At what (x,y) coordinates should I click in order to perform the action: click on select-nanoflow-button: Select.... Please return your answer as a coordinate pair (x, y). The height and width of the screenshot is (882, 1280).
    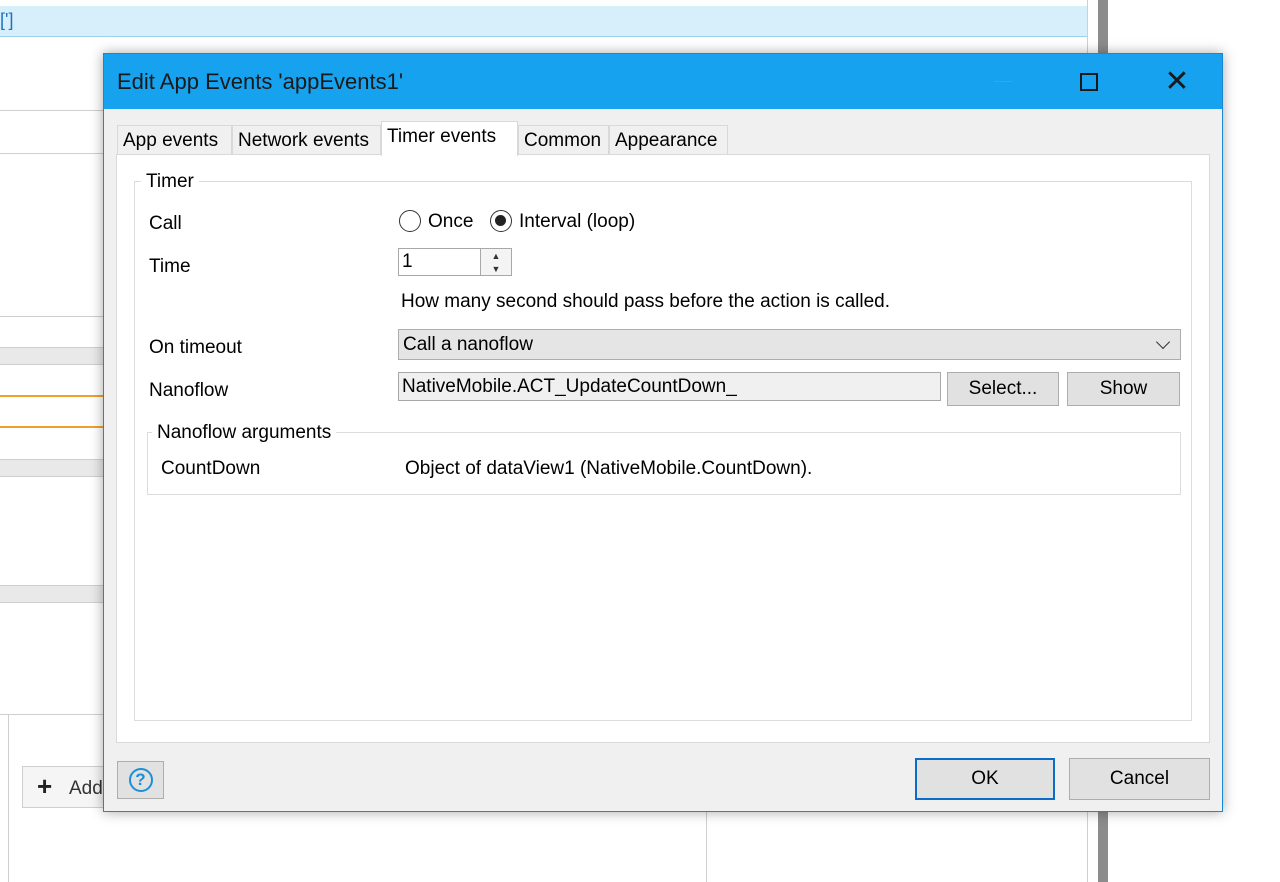
    Looking at the image, I should click on (1003, 389).